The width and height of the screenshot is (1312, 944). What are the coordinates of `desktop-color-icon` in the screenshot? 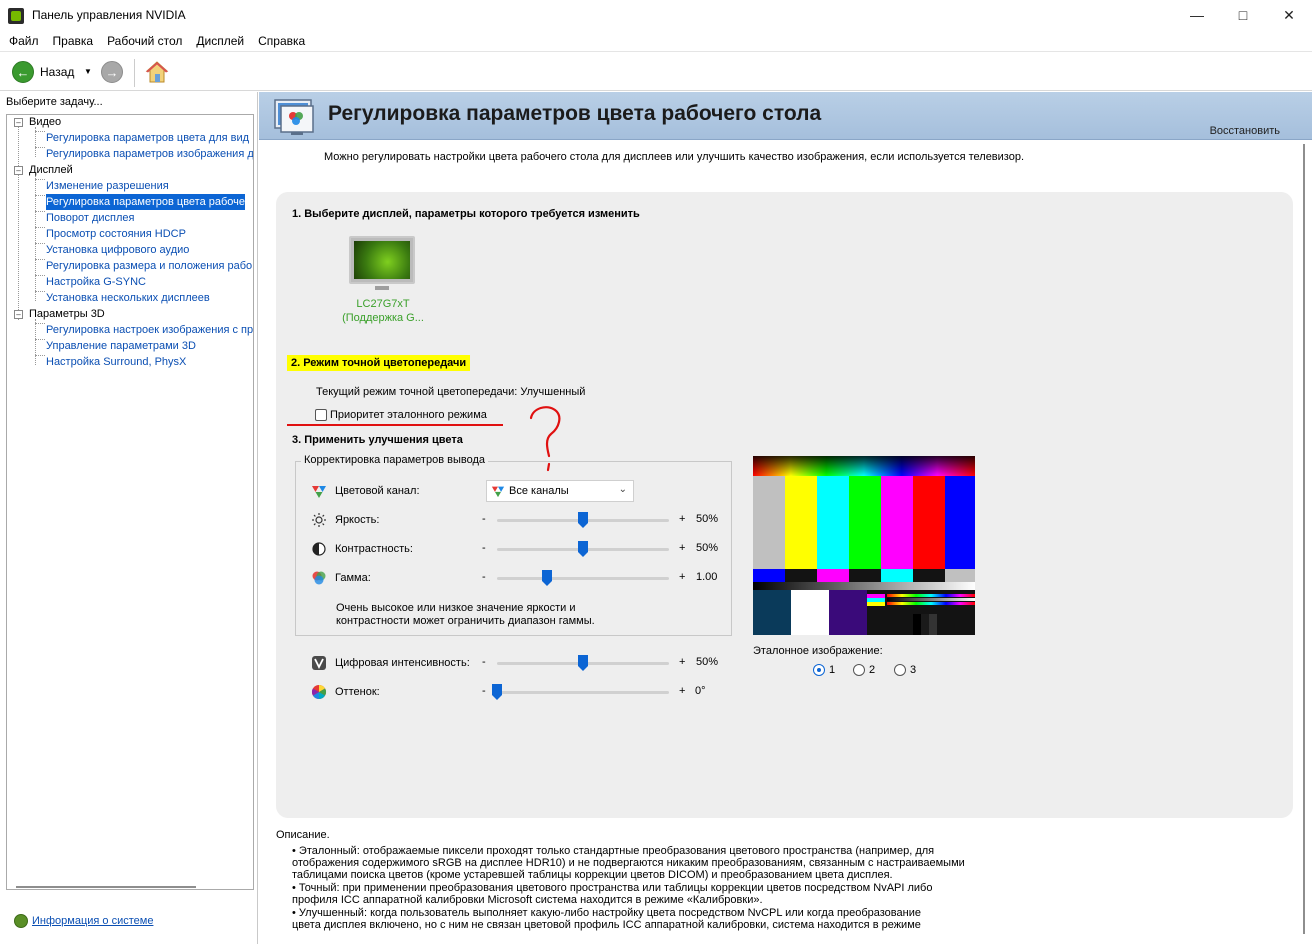 It's located at (294, 117).